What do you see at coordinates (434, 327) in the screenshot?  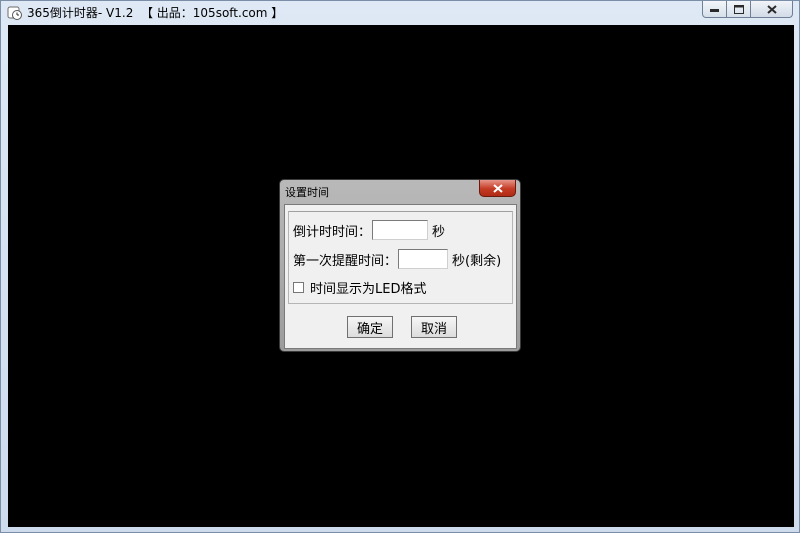 I see `cancel-button: 取消` at bounding box center [434, 327].